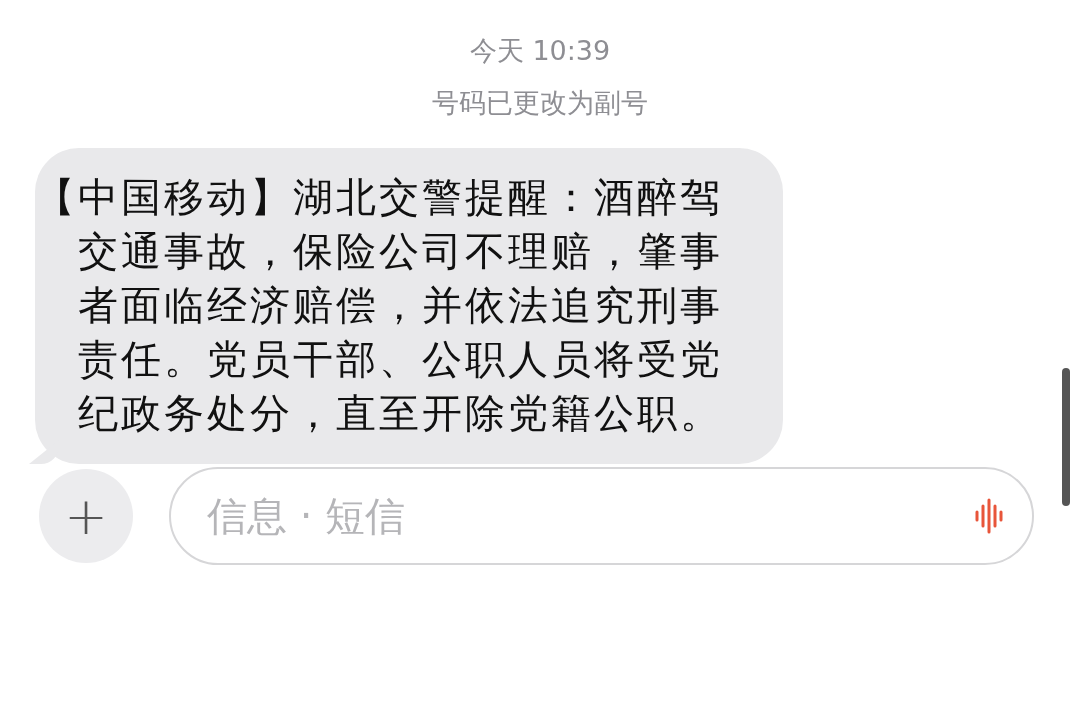 The width and height of the screenshot is (1080, 703). I want to click on voice-wave-icon, so click(989, 516).